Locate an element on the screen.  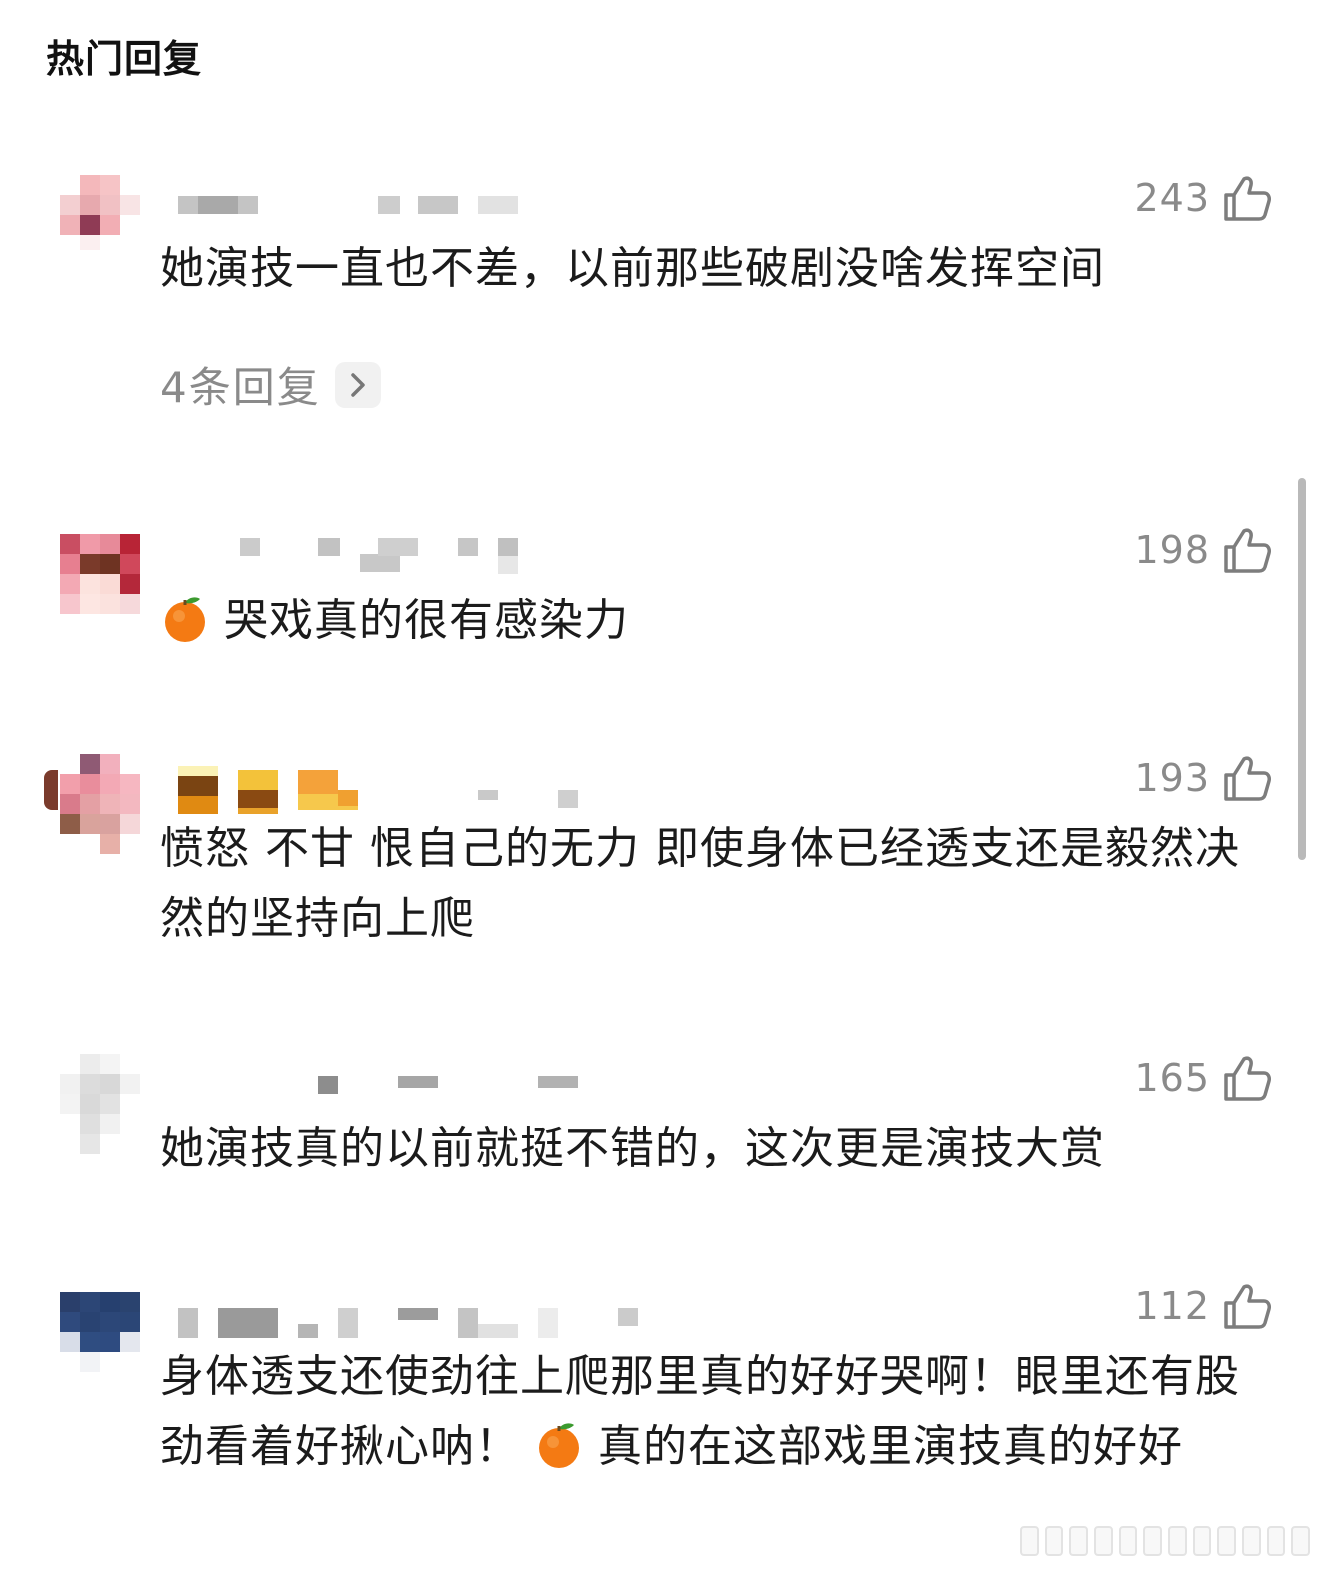
scrollbar is located at coordinates (1302, 669).